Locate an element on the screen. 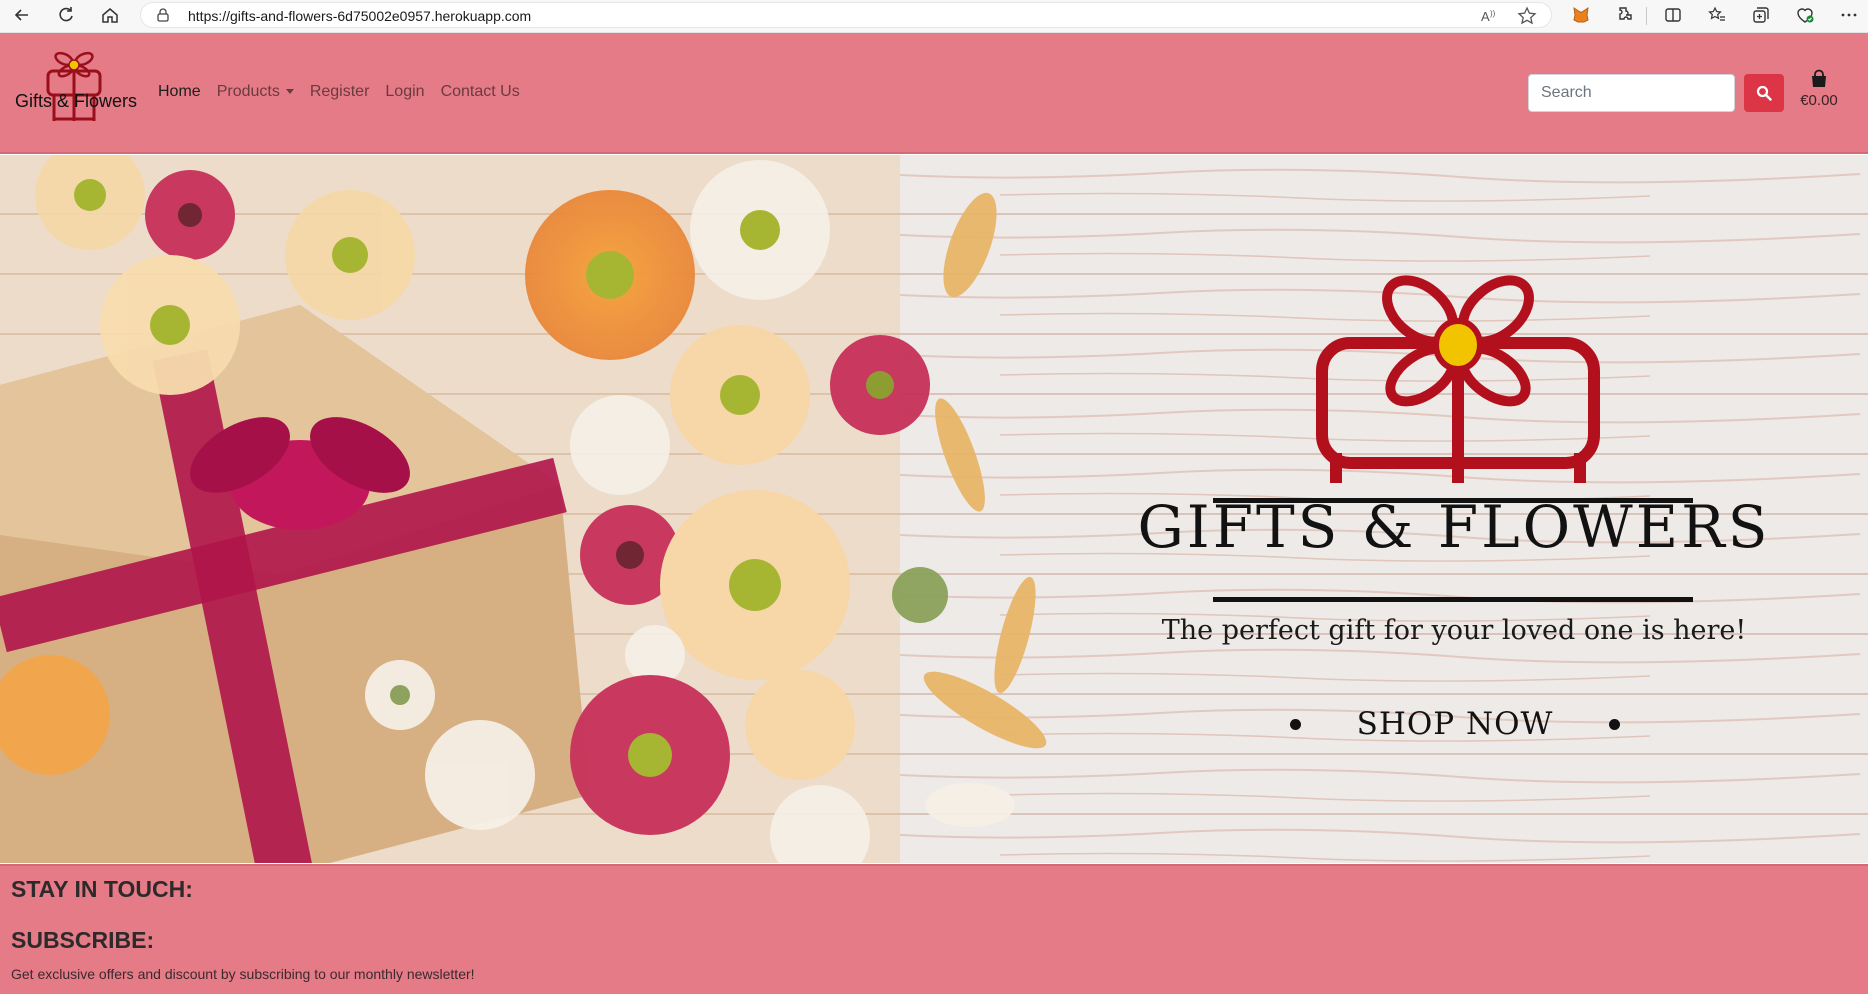  split-screen-icon is located at coordinates (1673, 15).